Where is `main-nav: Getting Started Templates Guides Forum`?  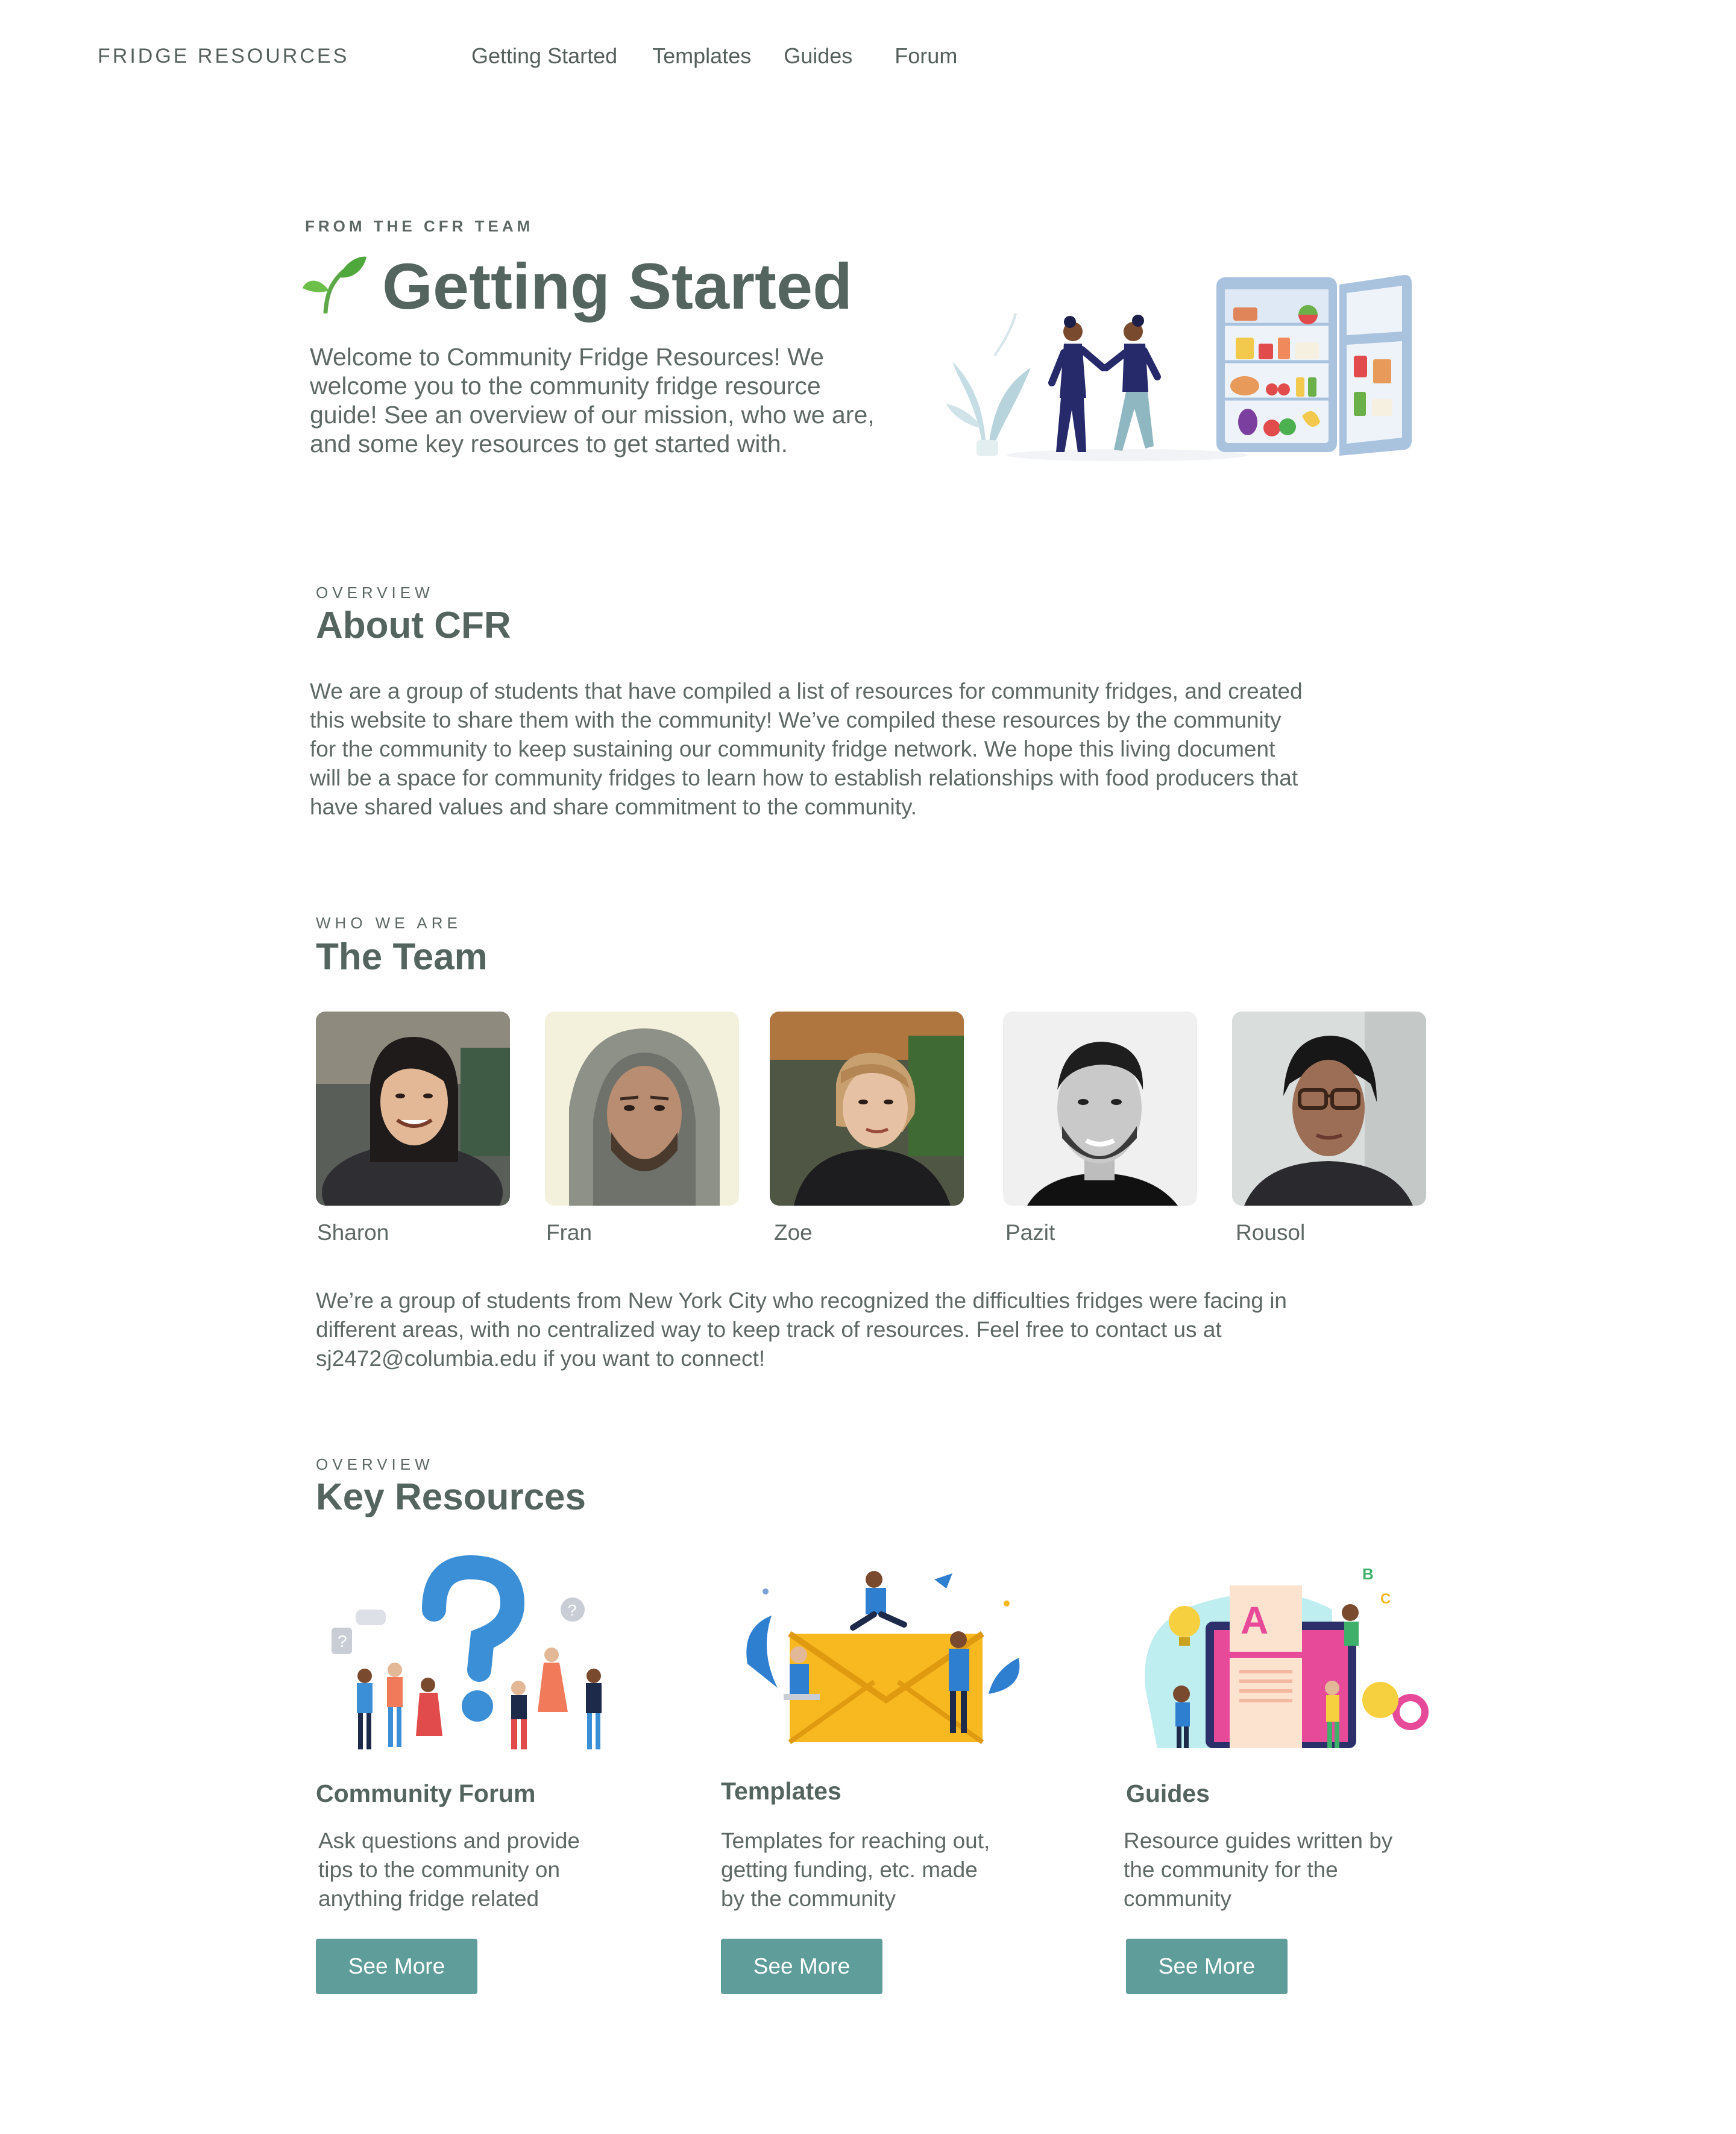
main-nav: Getting Started Templates Guides Forum is located at coordinates (714, 56).